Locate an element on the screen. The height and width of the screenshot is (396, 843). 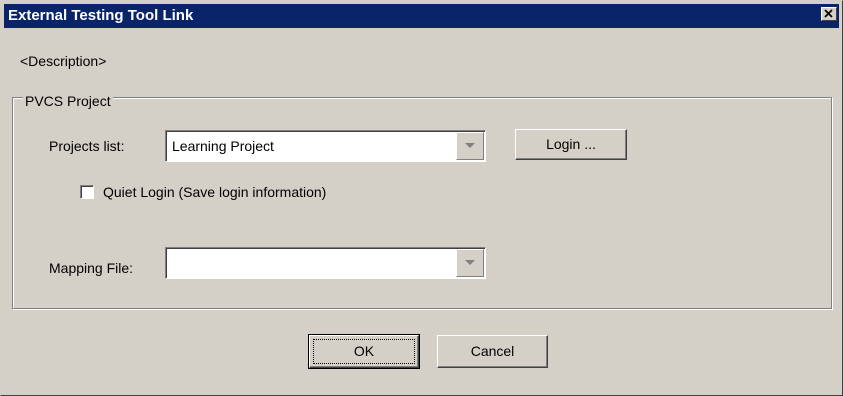
focus-rect is located at coordinates (364, 351).